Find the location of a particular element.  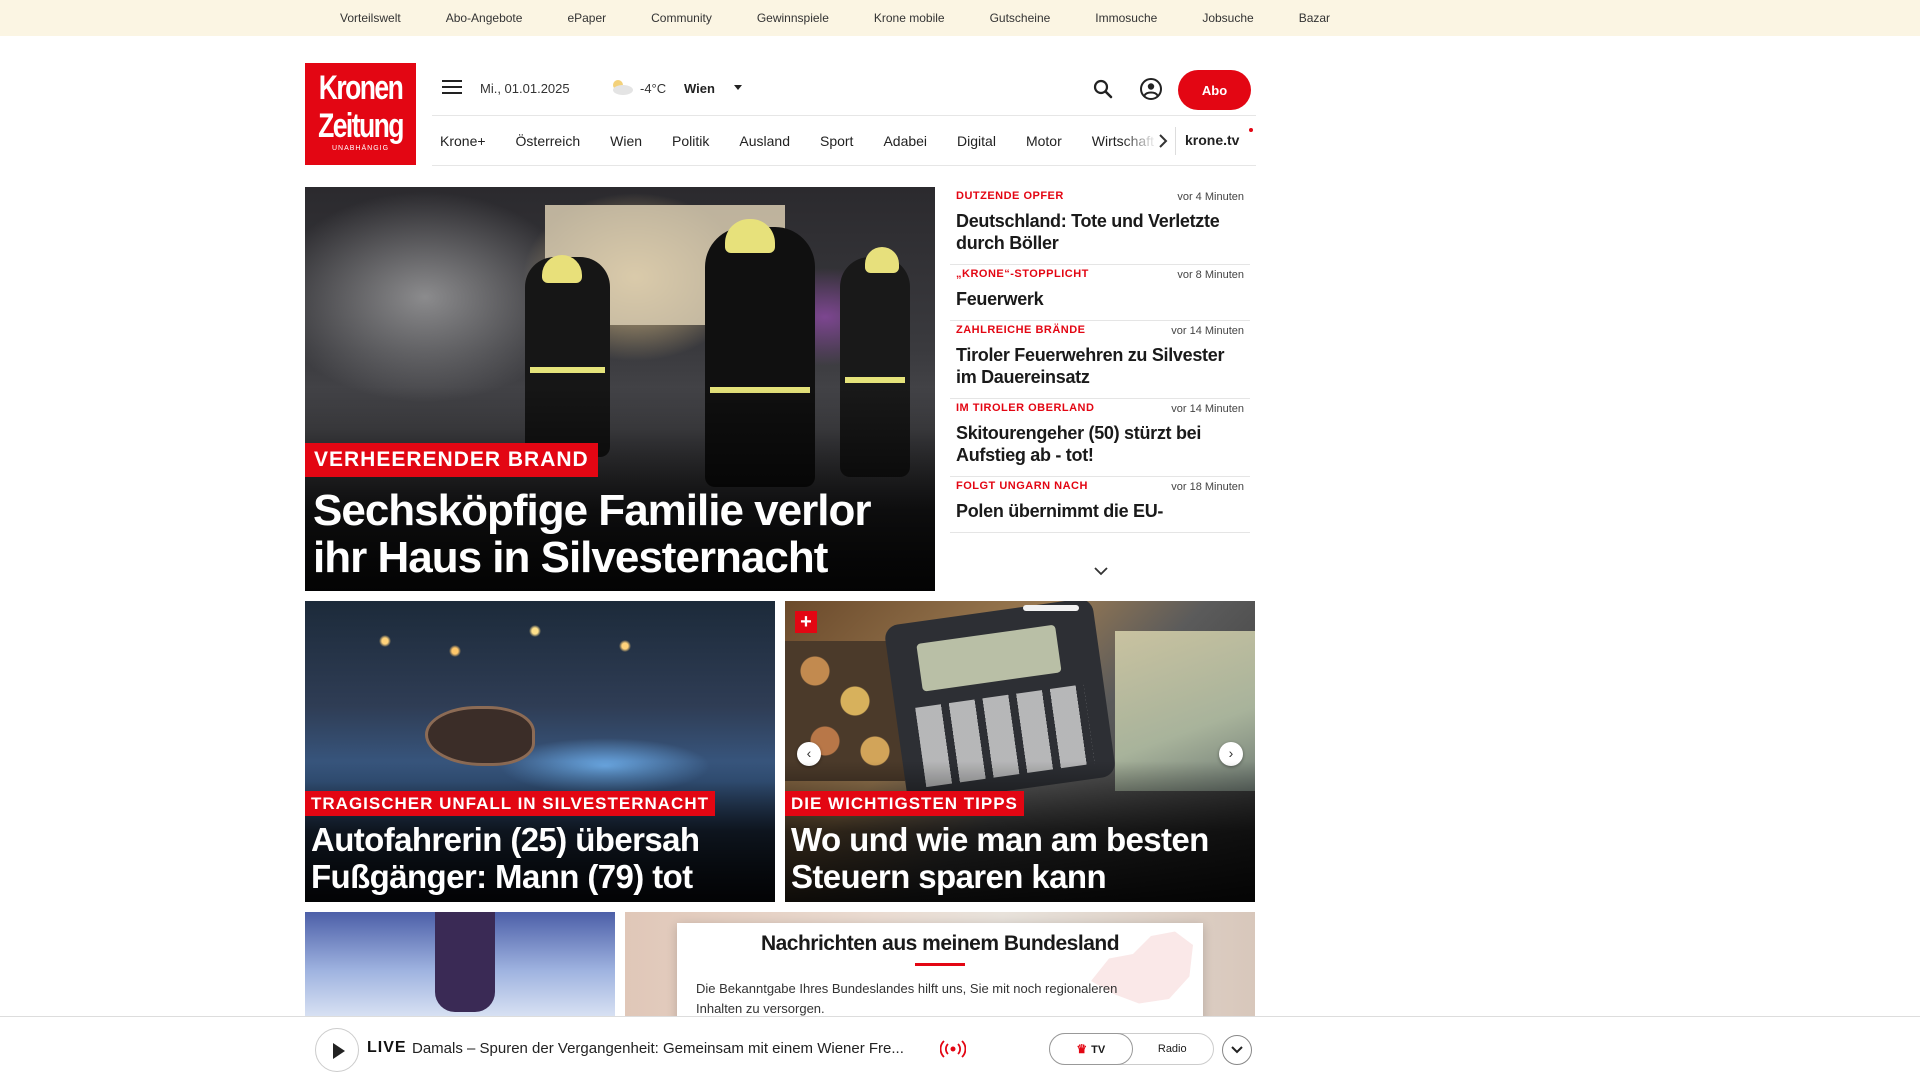

nav-item-digital: Digital is located at coordinates (976, 141).